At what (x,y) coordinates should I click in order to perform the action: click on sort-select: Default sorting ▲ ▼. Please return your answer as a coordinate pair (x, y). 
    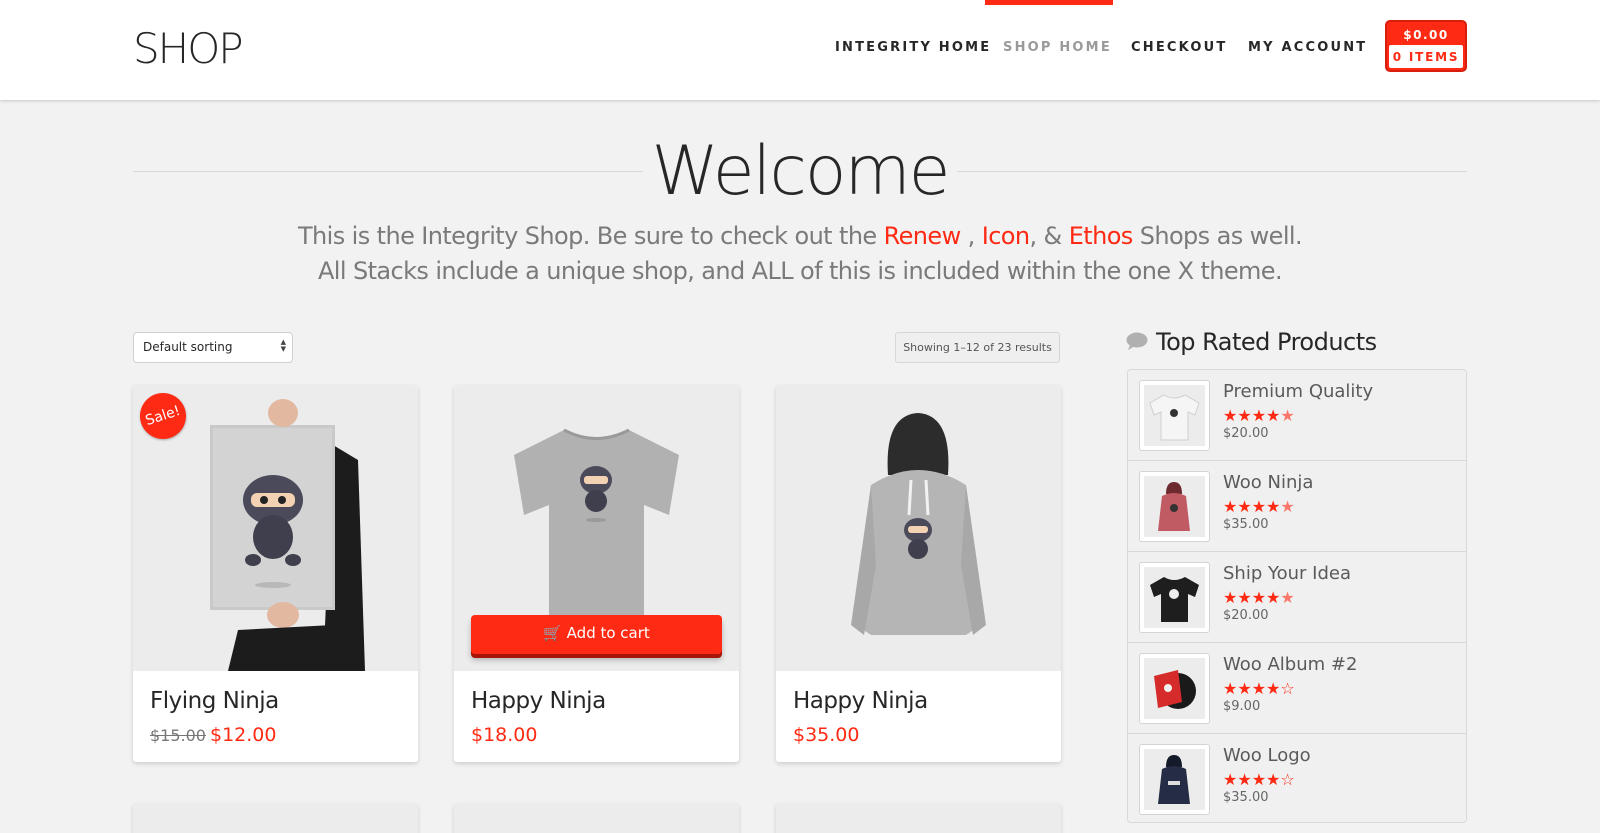
    Looking at the image, I should click on (213, 347).